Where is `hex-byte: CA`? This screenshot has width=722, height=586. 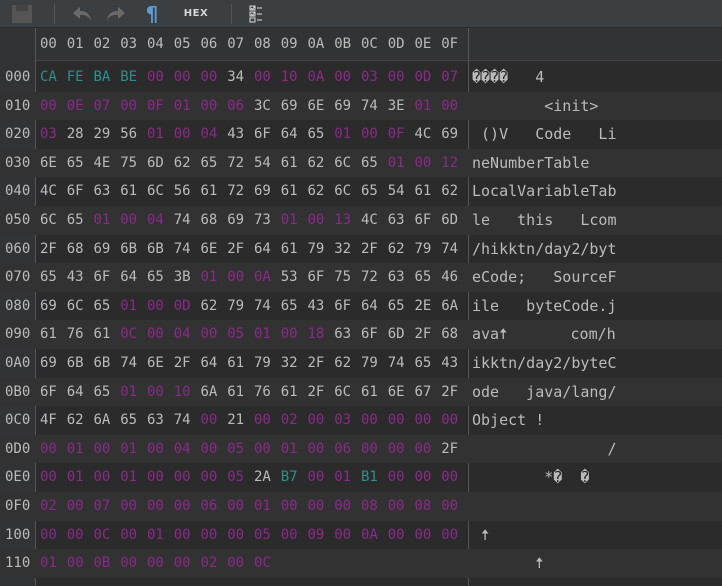
hex-byte: CA is located at coordinates (51, 77).